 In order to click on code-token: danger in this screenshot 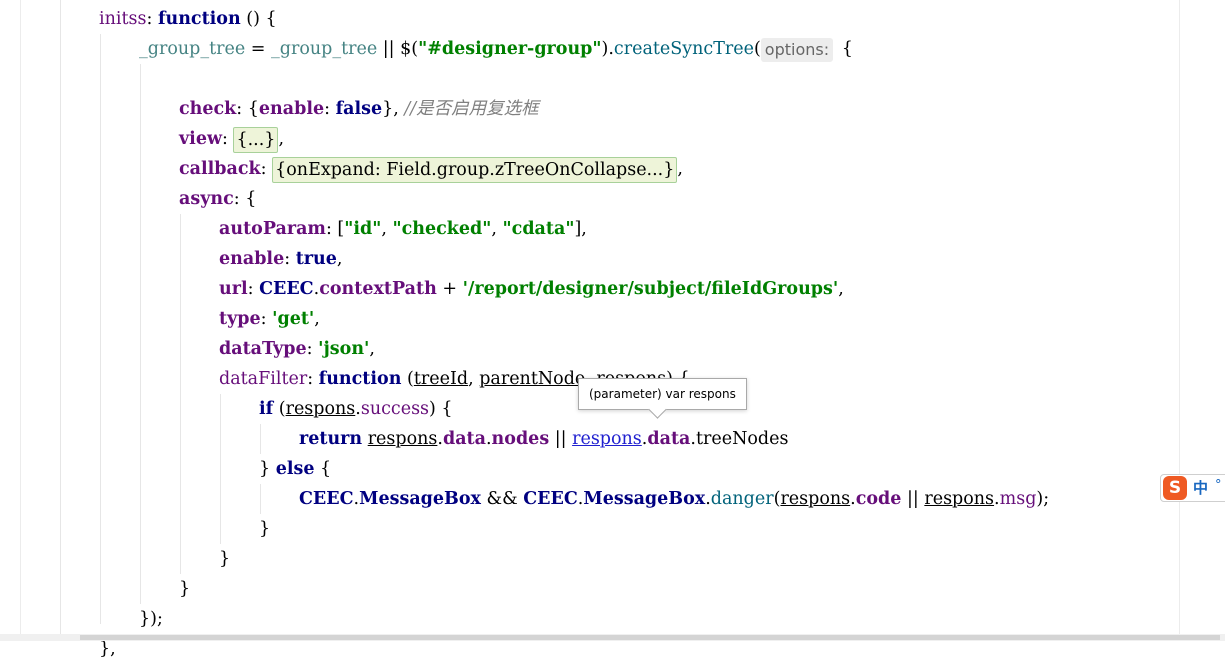, I will do `click(742, 499)`.